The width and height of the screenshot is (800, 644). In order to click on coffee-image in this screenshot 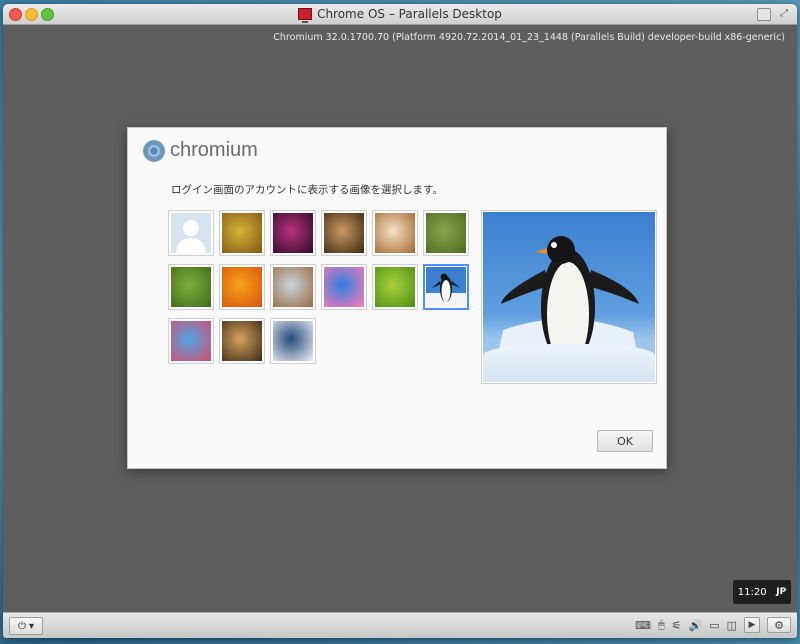, I will do `click(395, 233)`.